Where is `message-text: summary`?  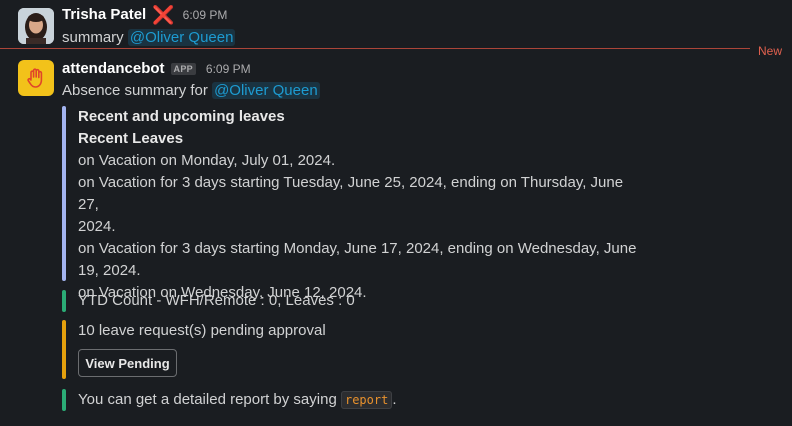
message-text: summary is located at coordinates (93, 37).